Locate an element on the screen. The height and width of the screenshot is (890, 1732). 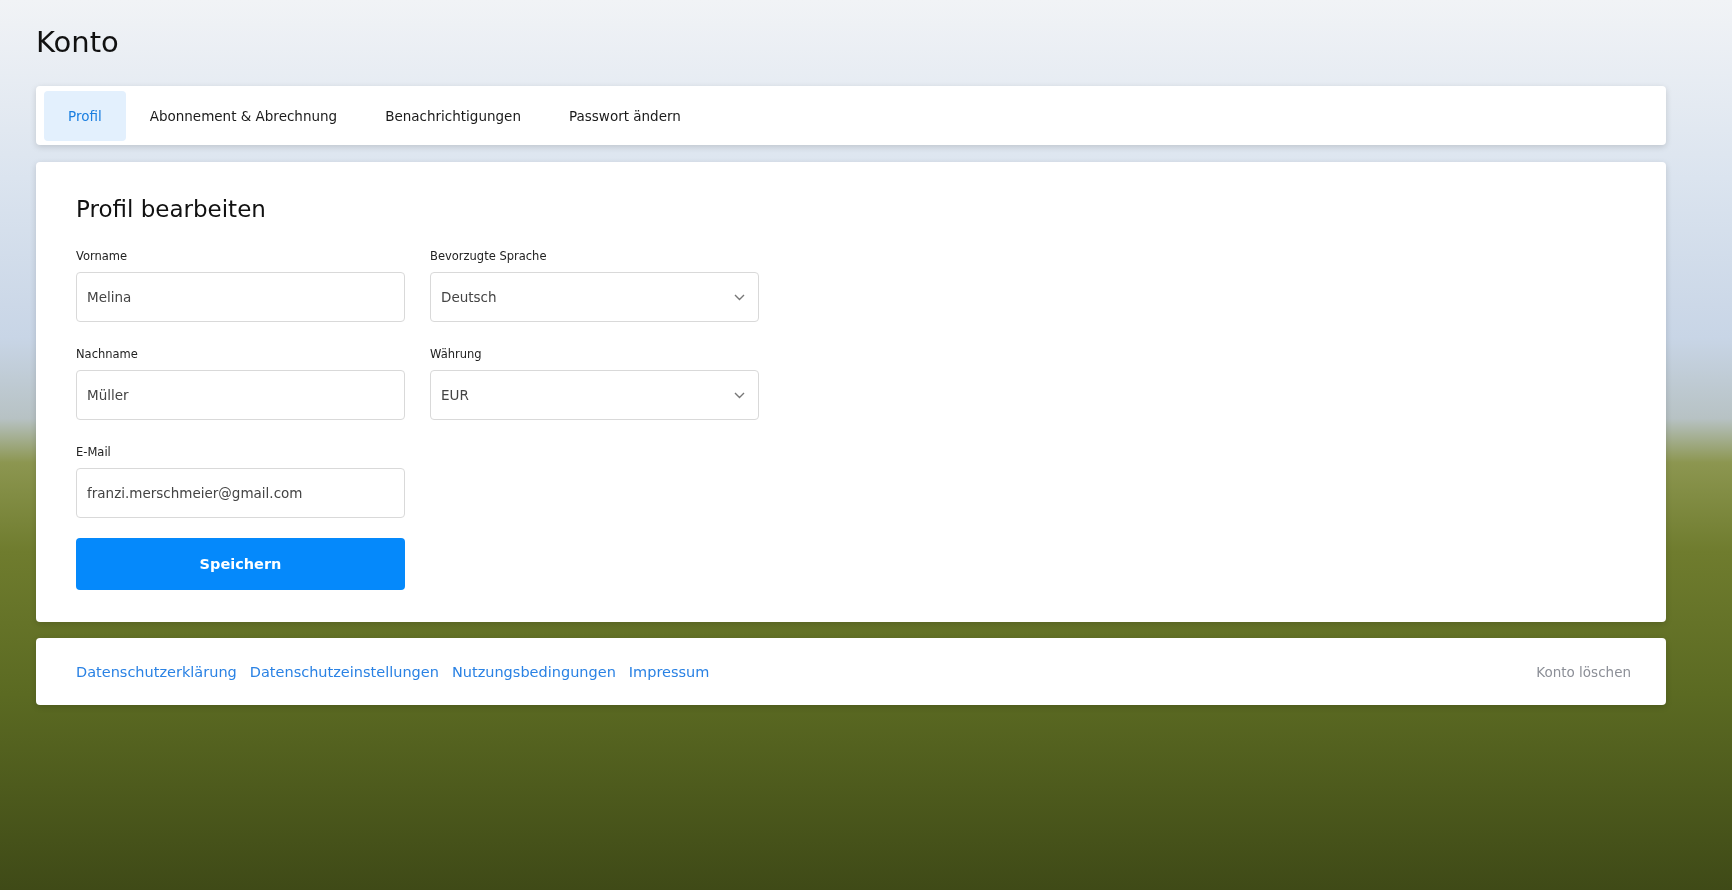
footer-link: Nutzungsbedingungen is located at coordinates (533, 671).